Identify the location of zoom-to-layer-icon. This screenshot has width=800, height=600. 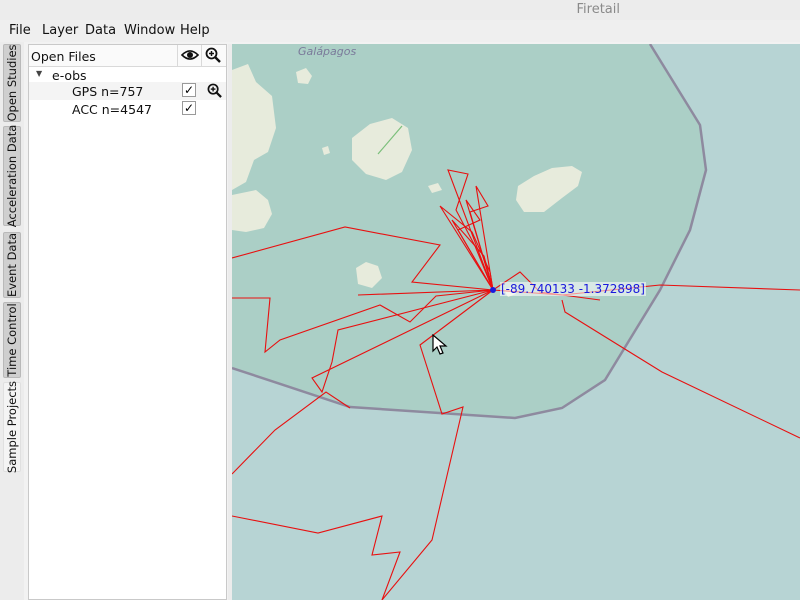
(214, 90).